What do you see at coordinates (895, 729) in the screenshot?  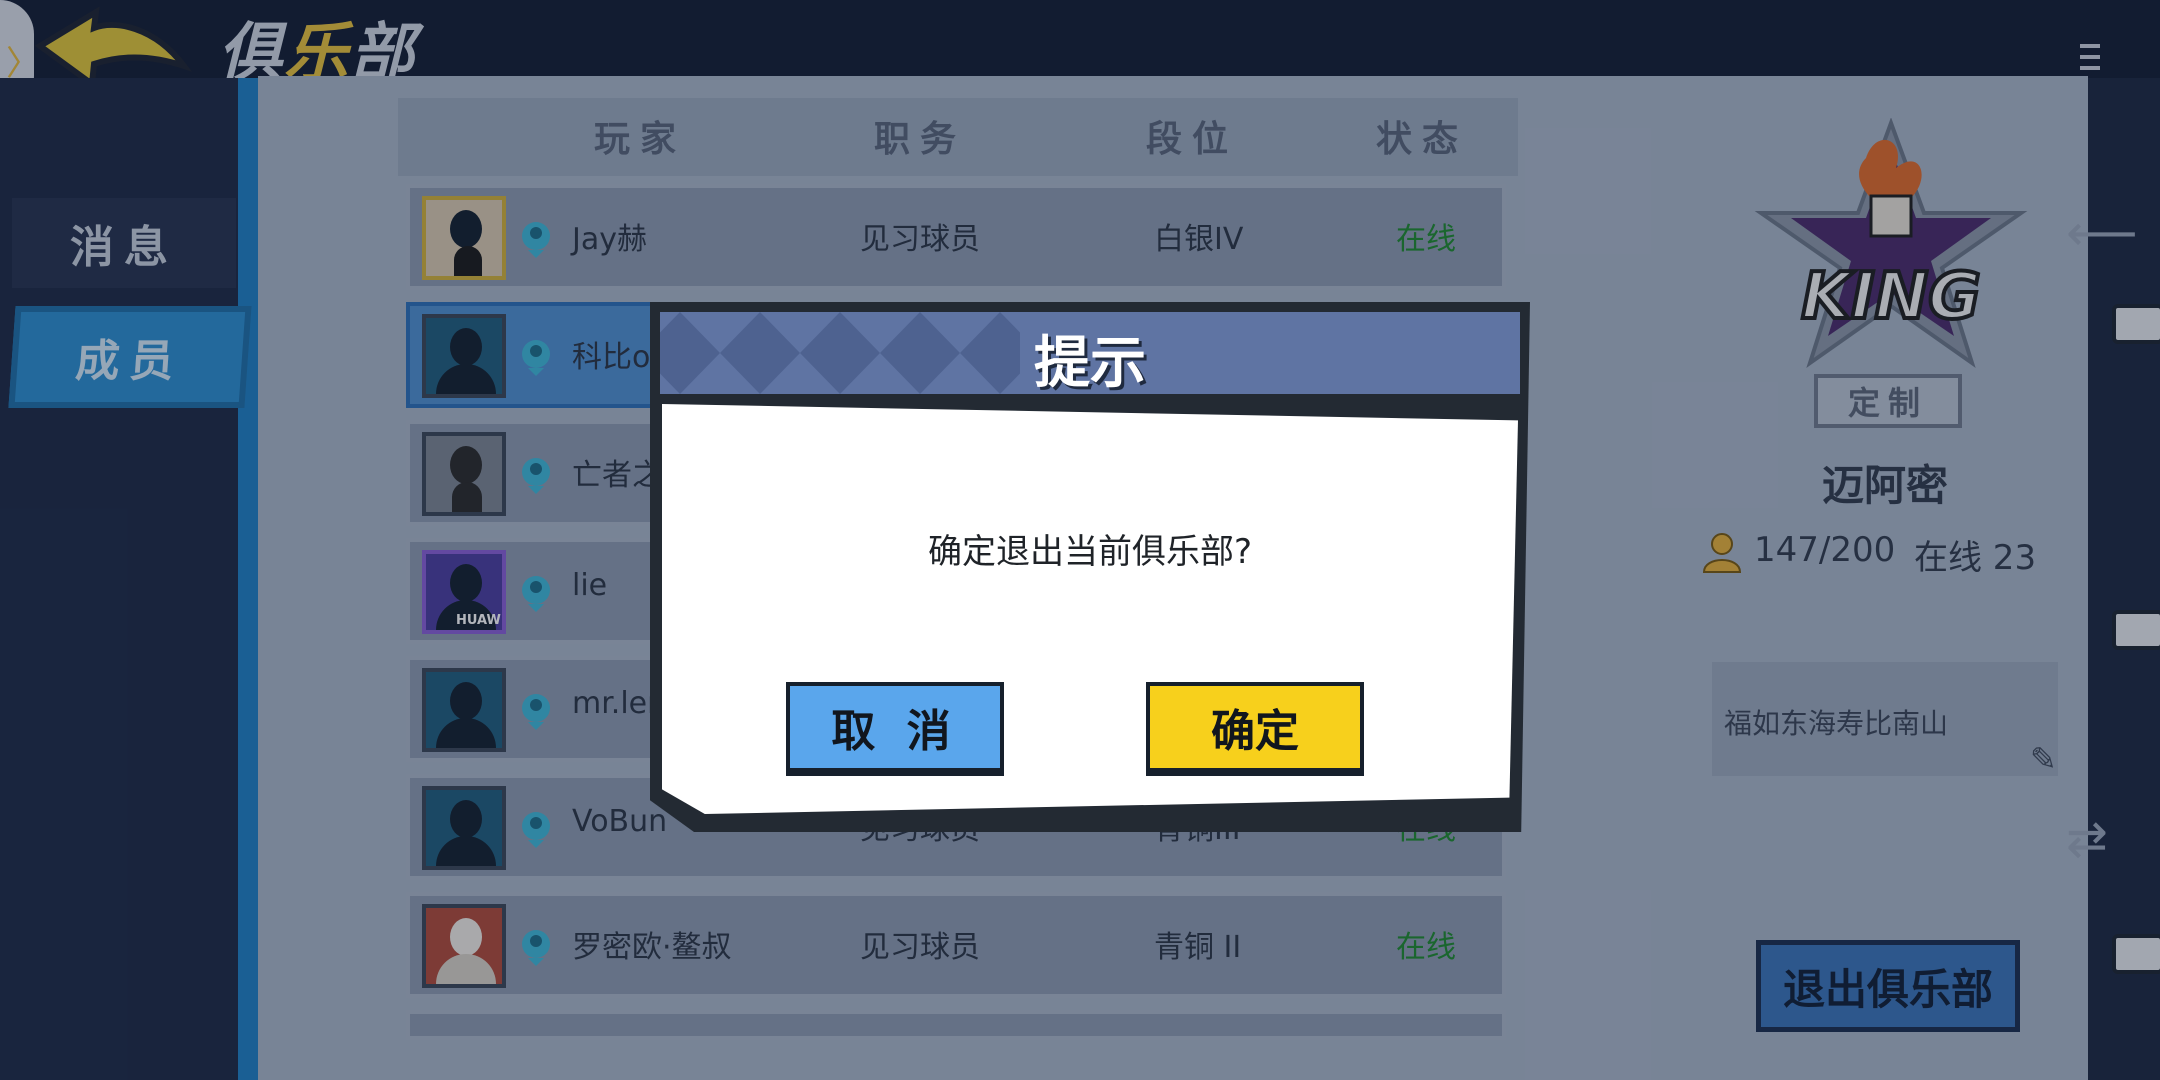 I see `cancel-button: 取 消` at bounding box center [895, 729].